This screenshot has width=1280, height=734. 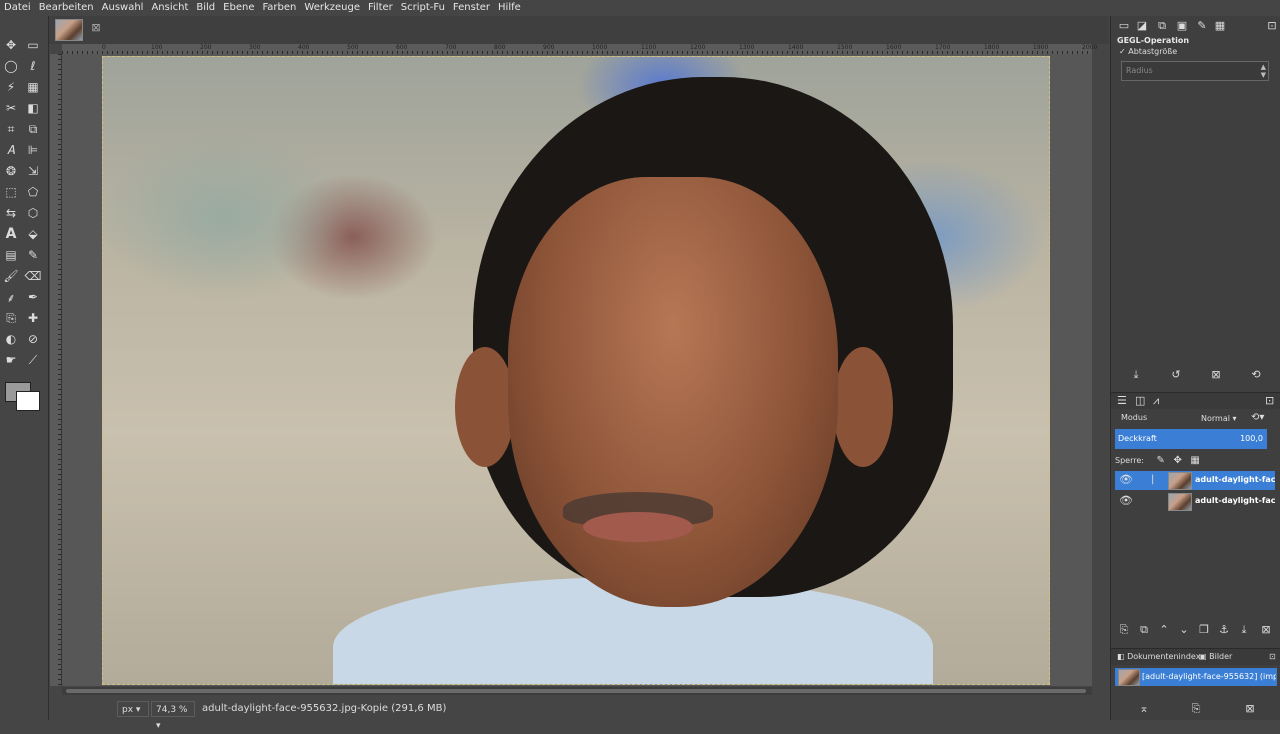 What do you see at coordinates (1177, 460) in the screenshot?
I see `lock-position-icon: ✥` at bounding box center [1177, 460].